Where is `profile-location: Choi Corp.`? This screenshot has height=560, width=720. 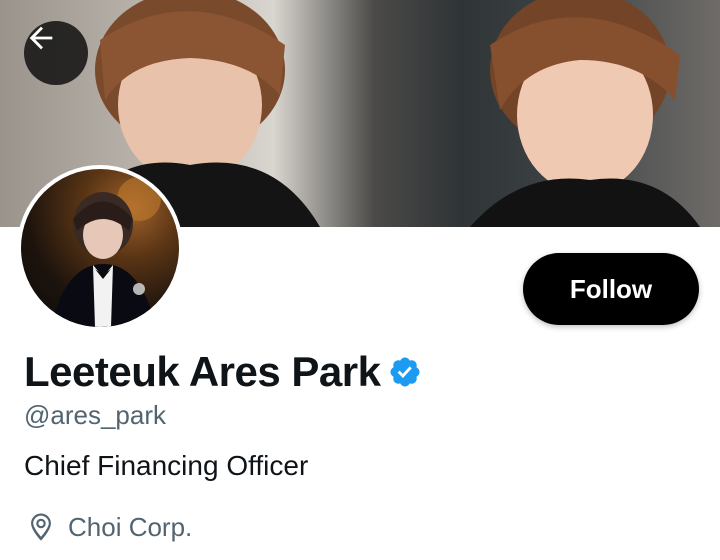
profile-location: Choi Corp. is located at coordinates (108, 527).